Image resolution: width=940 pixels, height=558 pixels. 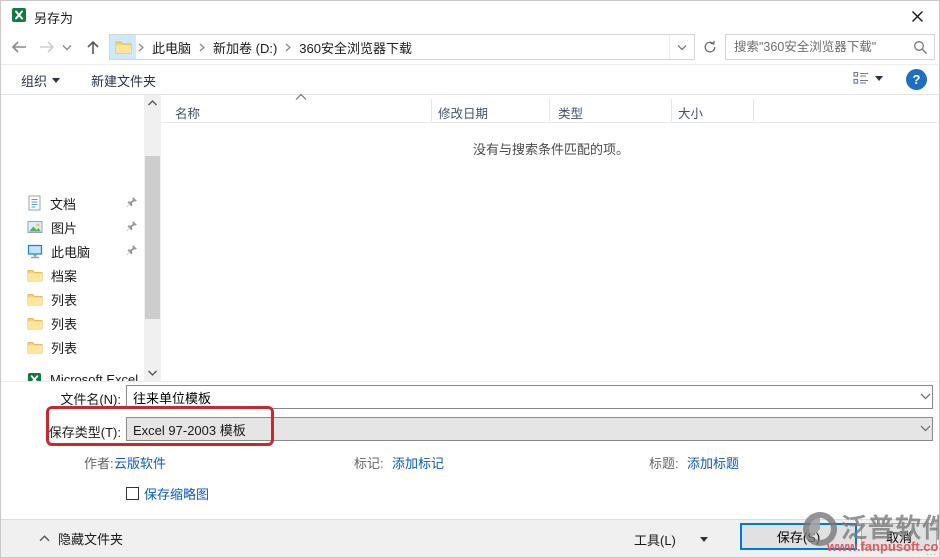 I want to click on breadcrumb-folder: 360安全浏览器下载, so click(x=355, y=47).